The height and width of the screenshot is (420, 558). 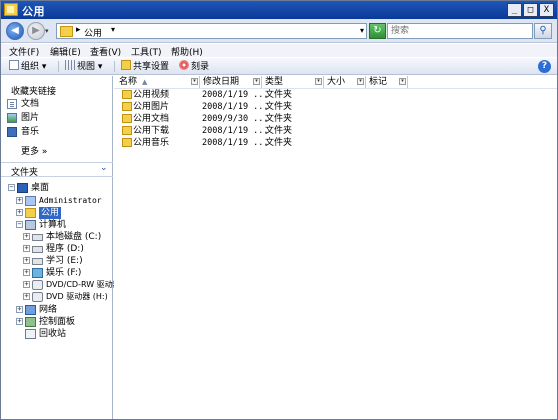 I want to click on help-icon: ?, so click(x=544, y=66).